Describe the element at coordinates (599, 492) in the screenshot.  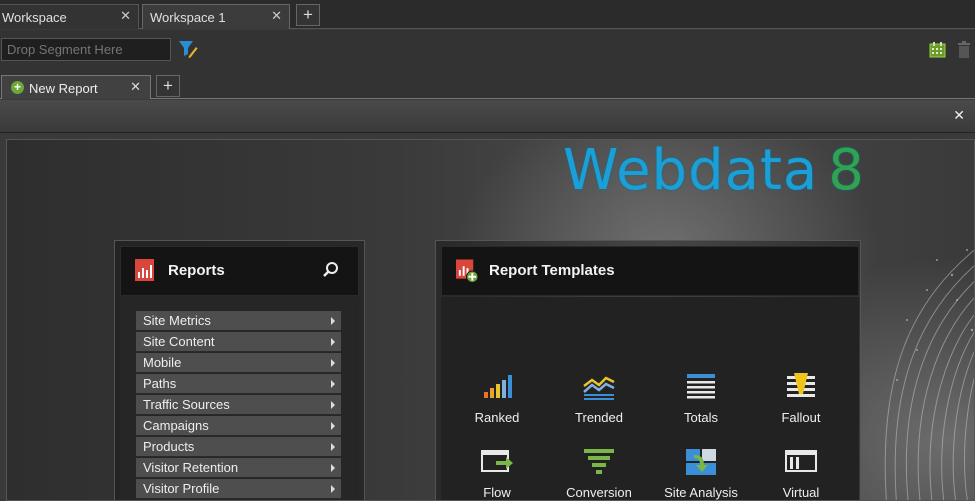
I see `template-label: Conversion` at that location.